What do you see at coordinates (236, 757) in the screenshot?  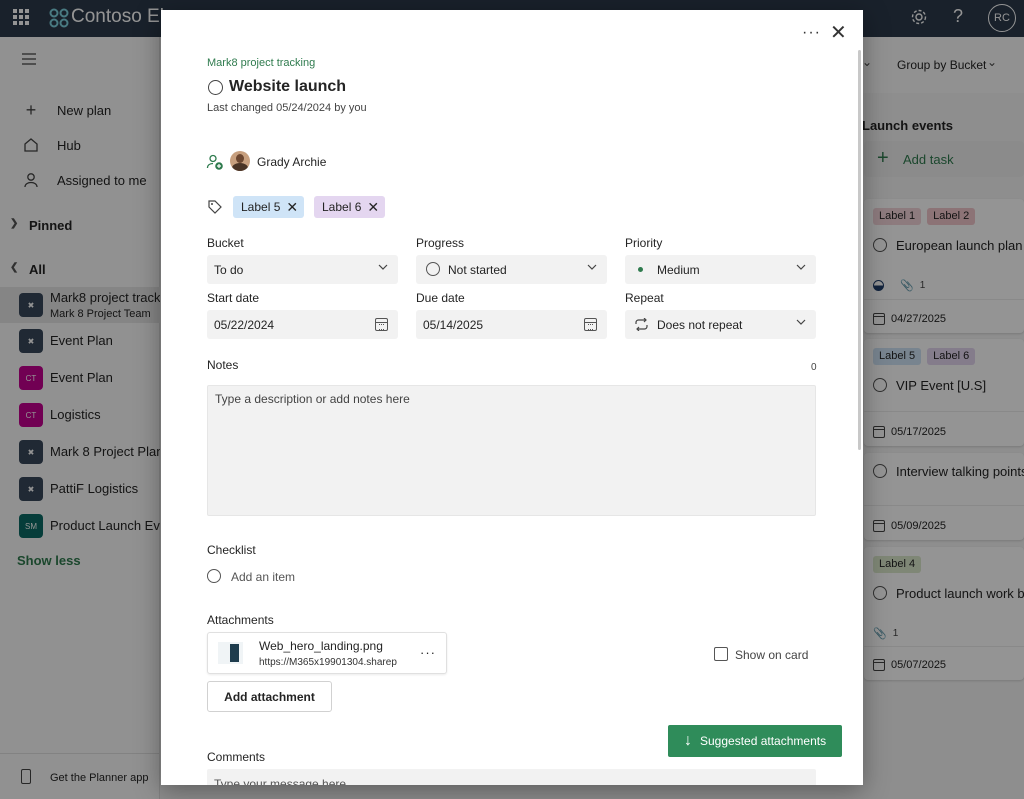 I see `comments-label: Comments` at bounding box center [236, 757].